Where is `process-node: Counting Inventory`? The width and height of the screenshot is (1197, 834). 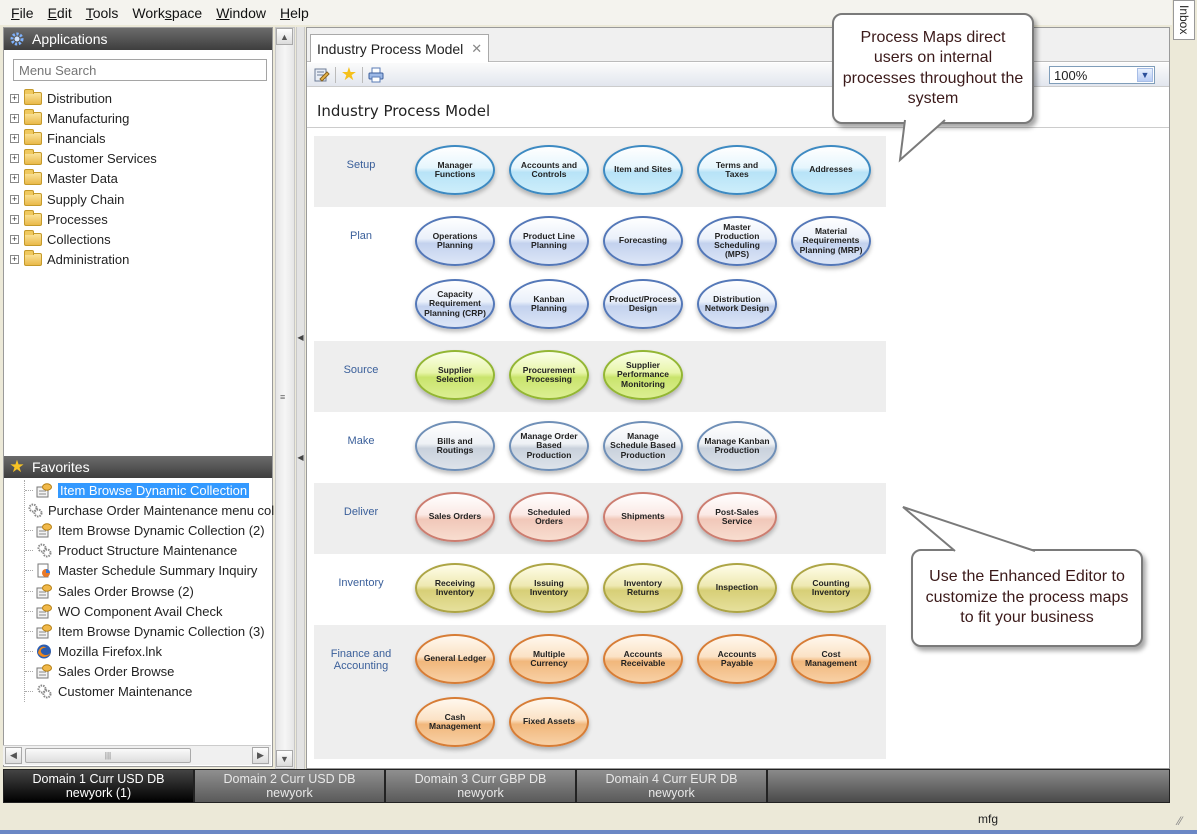 process-node: Counting Inventory is located at coordinates (831, 588).